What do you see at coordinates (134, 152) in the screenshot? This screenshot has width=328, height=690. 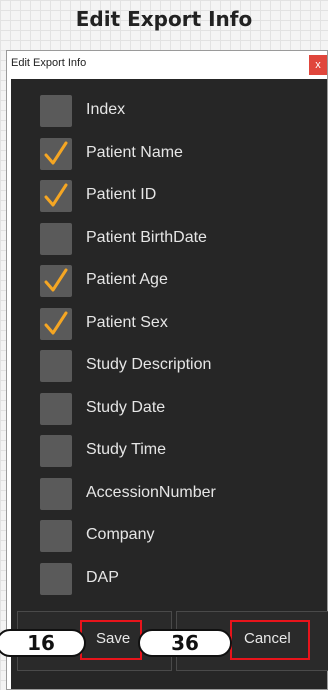 I see `checkbox-label: Patient Name` at bounding box center [134, 152].